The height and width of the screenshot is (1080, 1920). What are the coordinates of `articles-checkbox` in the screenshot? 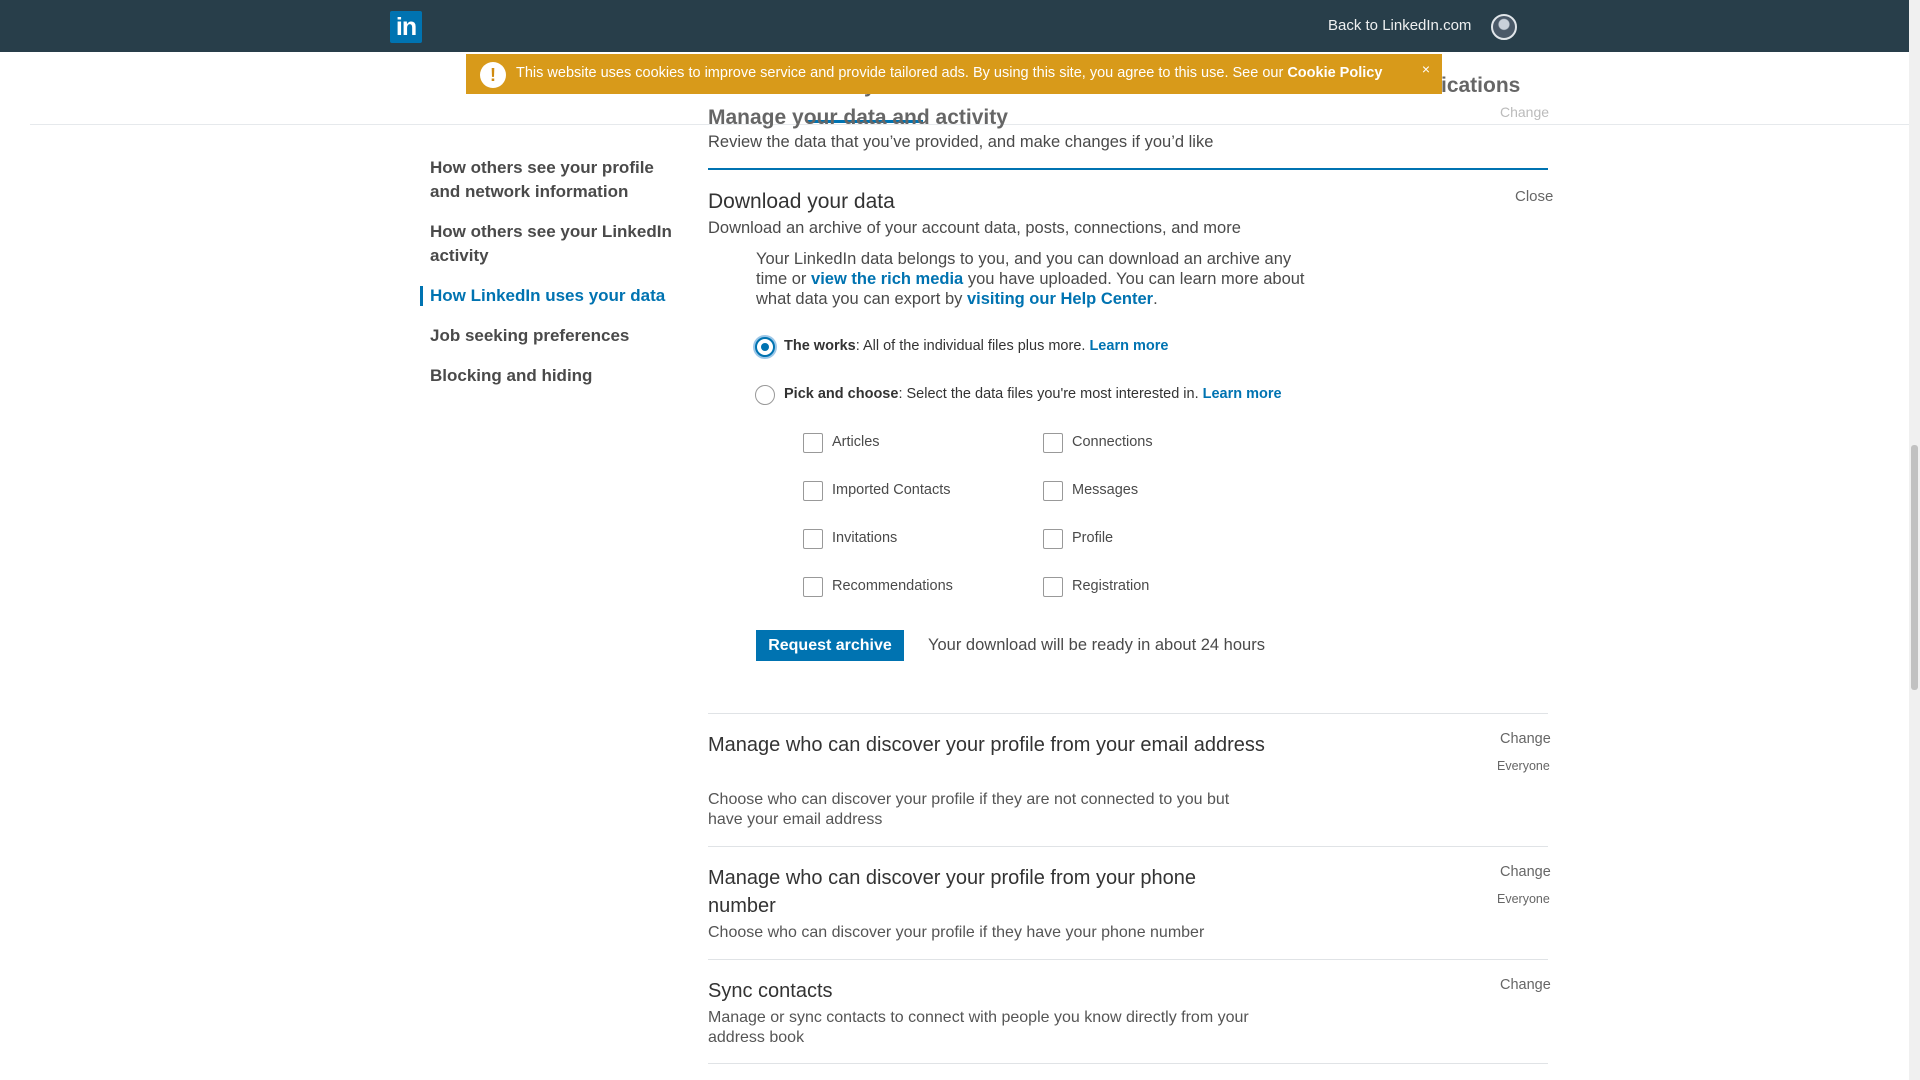 It's located at (813, 443).